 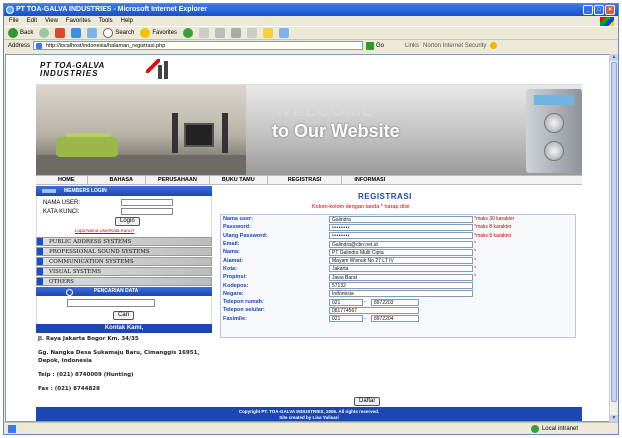 I want to click on field-label: Nama user:, so click(x=238, y=219).